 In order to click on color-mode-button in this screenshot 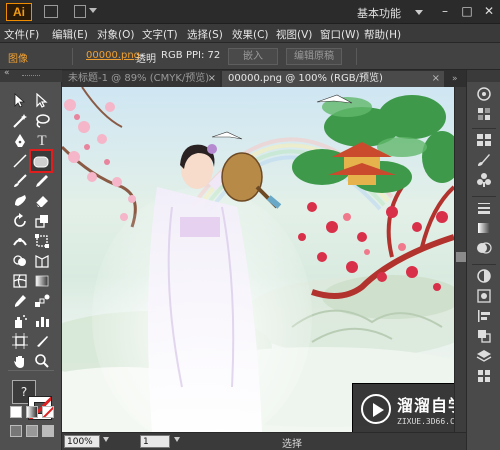, I will do `click(16, 412)`.